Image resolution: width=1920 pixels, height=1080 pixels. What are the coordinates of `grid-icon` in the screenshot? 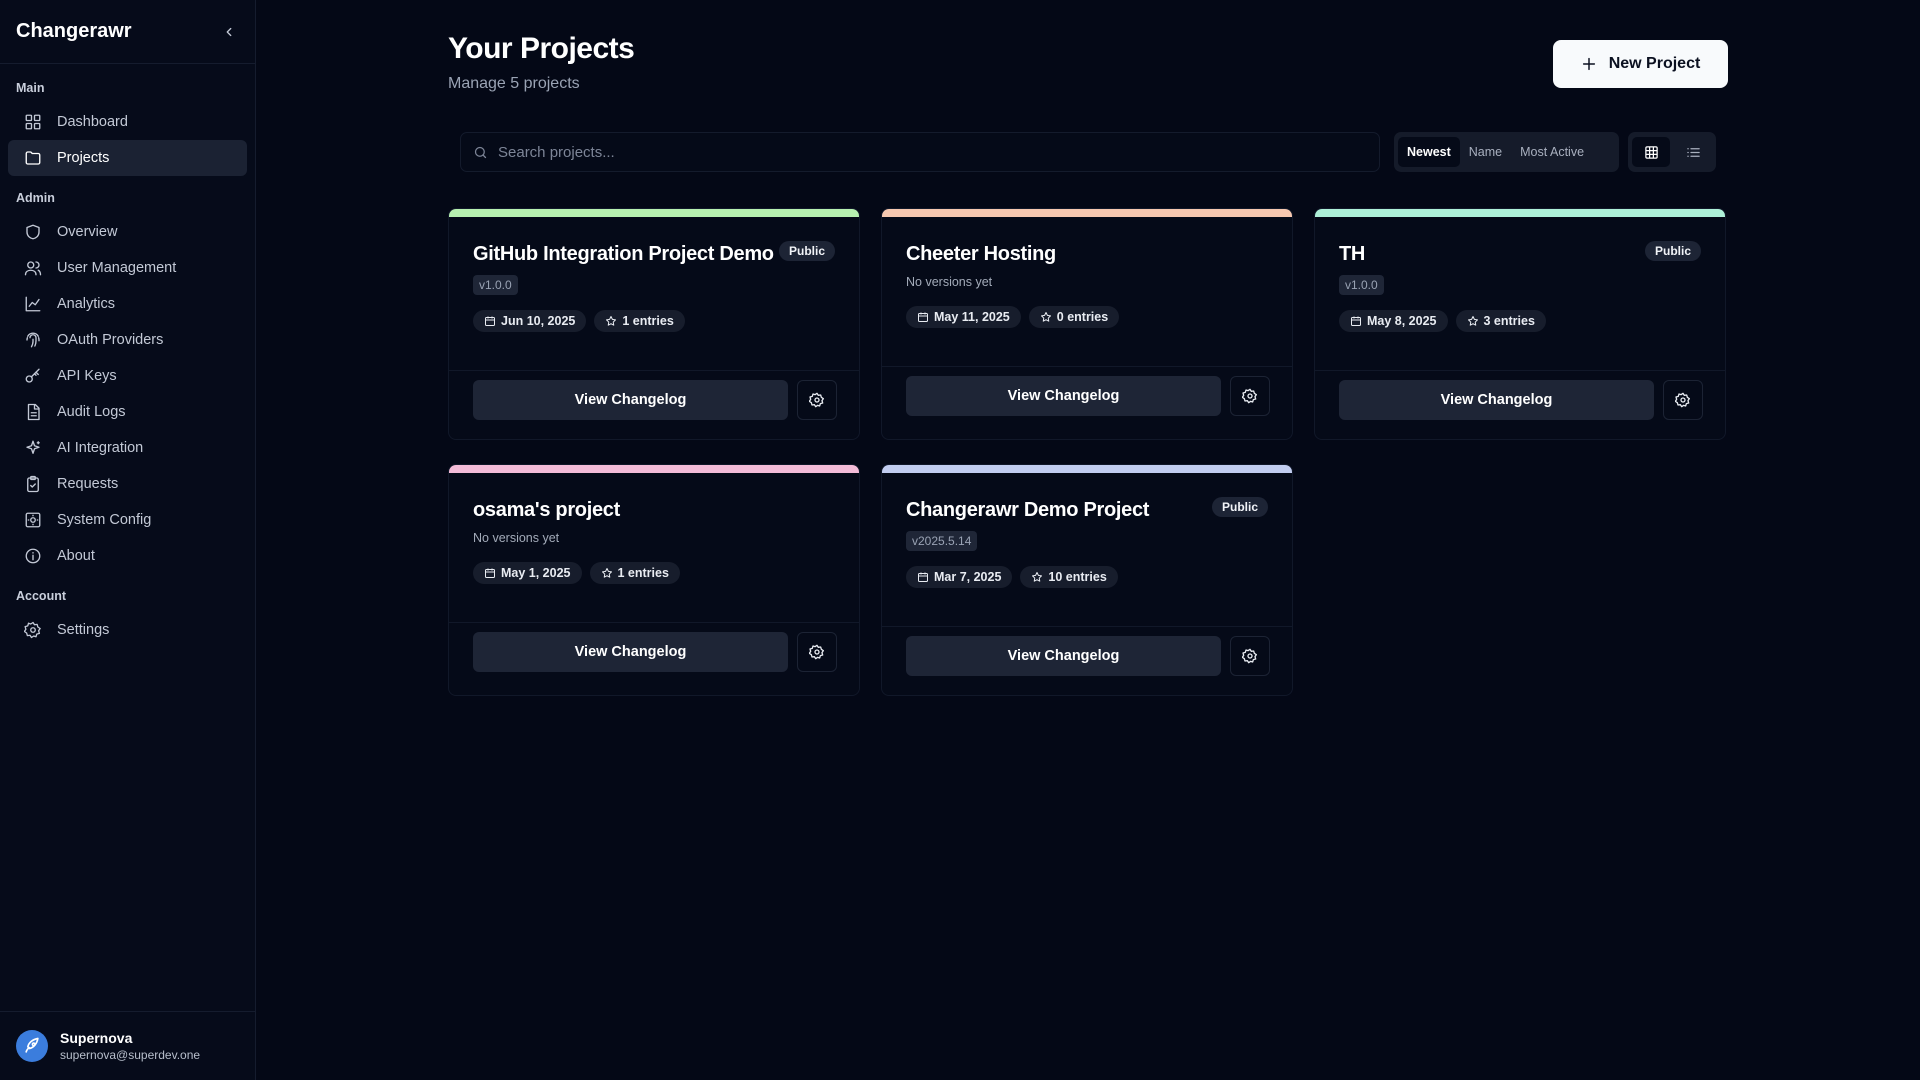 It's located at (1651, 152).